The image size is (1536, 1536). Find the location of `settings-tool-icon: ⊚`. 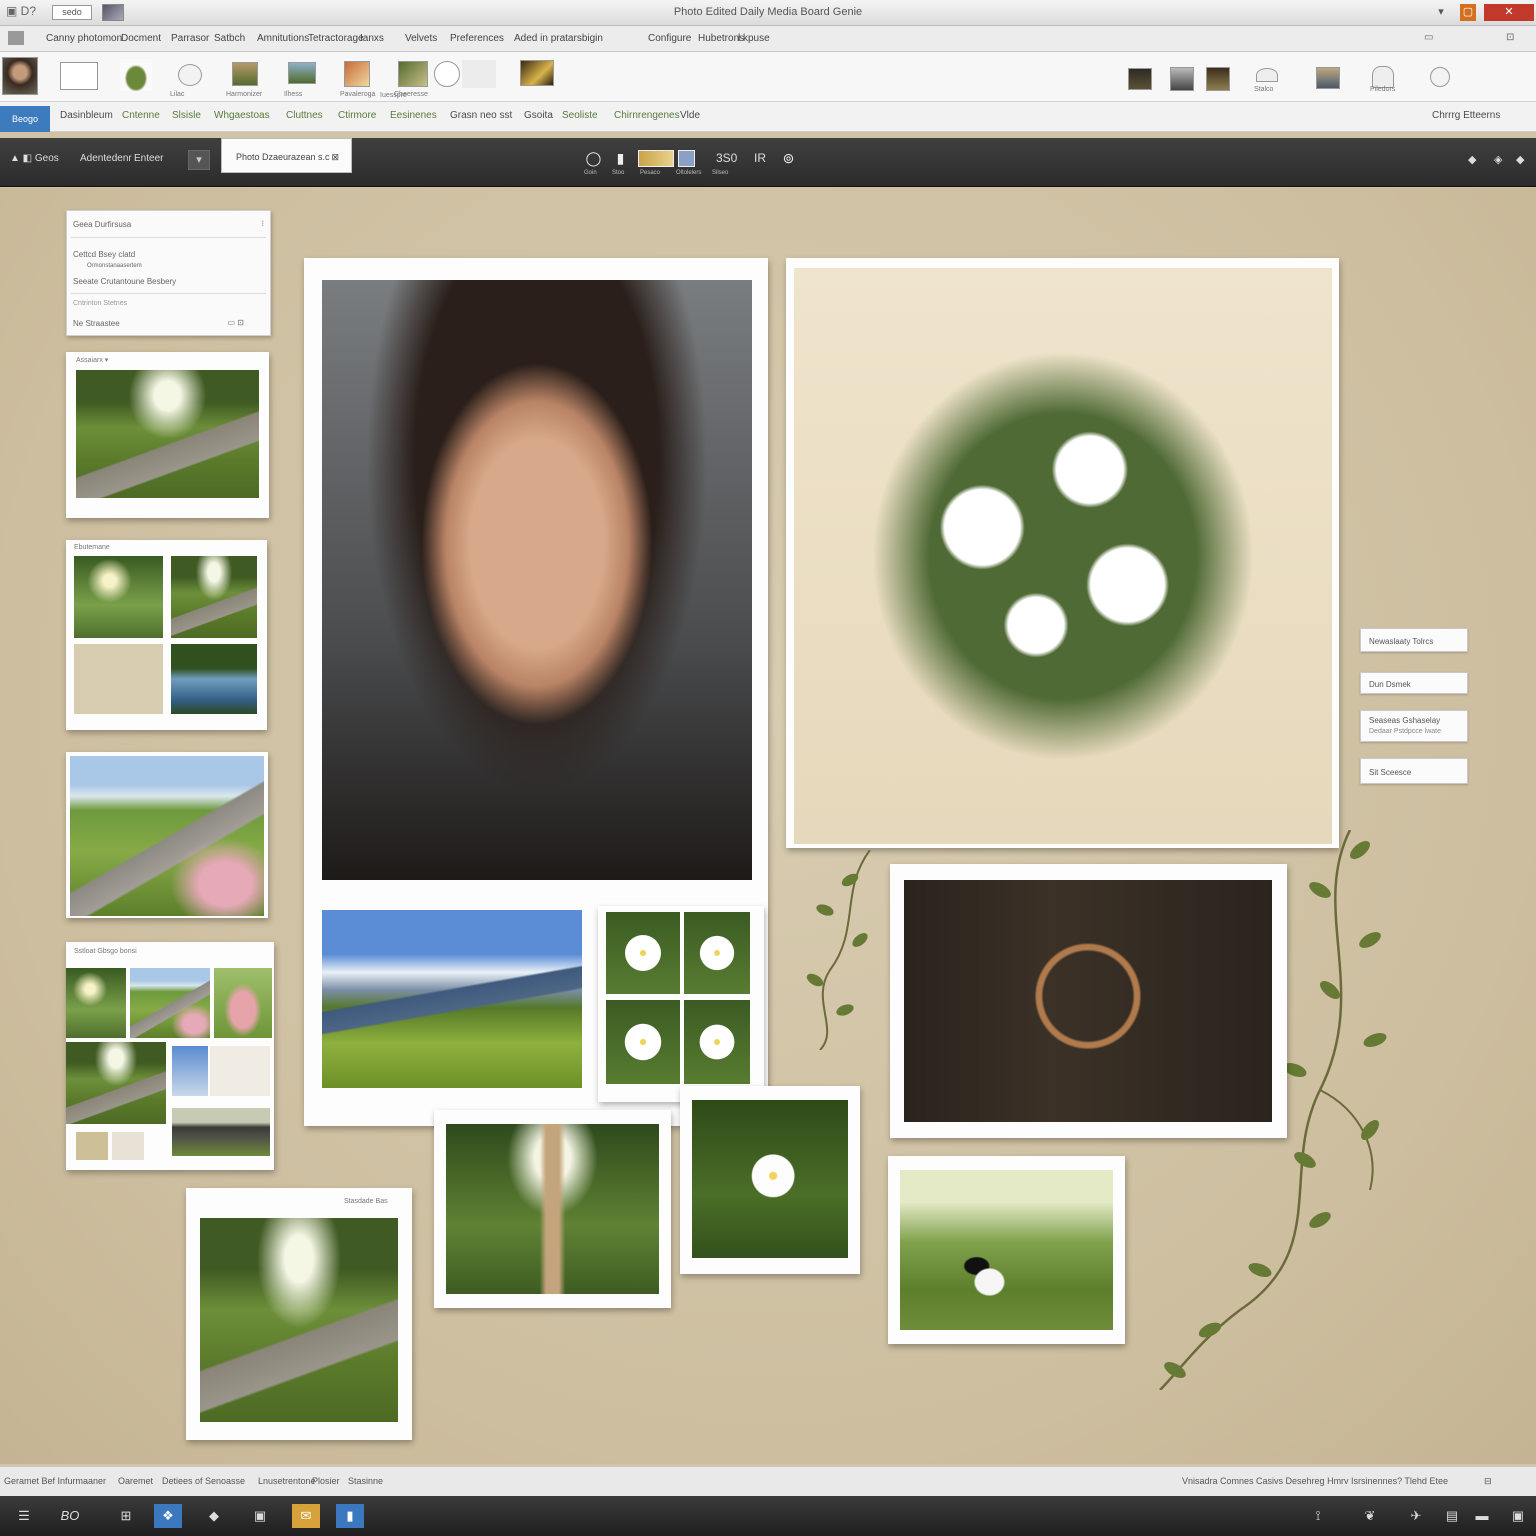

settings-tool-icon: ⊚ is located at coordinates (788, 158).